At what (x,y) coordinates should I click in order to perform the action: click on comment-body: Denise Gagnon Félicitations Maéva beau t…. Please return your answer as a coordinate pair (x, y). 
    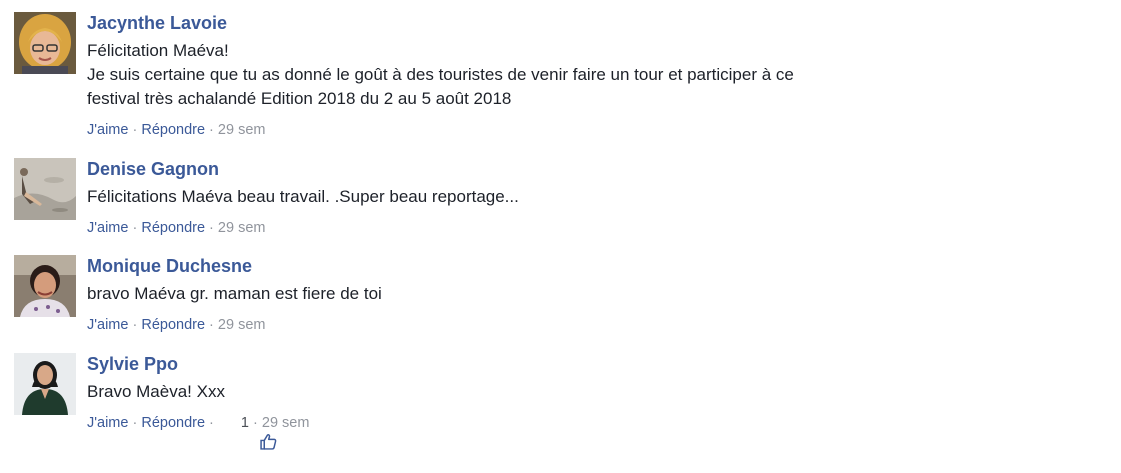
    Looking at the image, I should click on (587, 197).